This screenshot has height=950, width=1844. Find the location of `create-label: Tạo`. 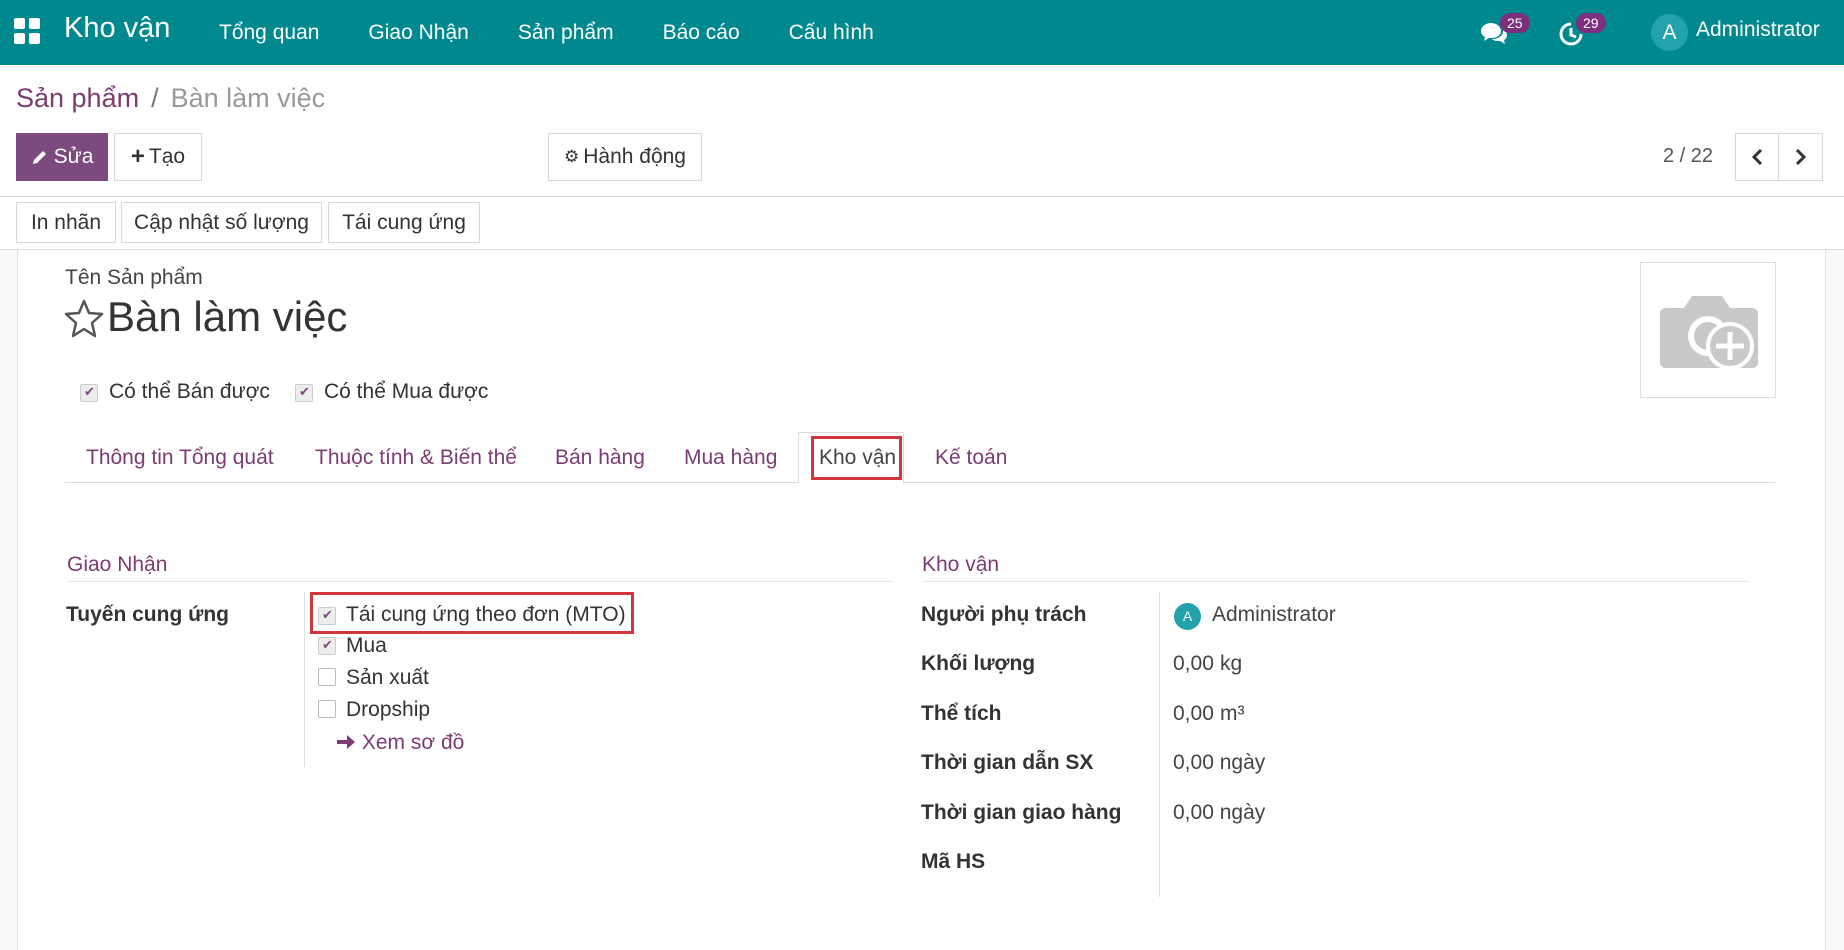

create-label: Tạo is located at coordinates (167, 156).